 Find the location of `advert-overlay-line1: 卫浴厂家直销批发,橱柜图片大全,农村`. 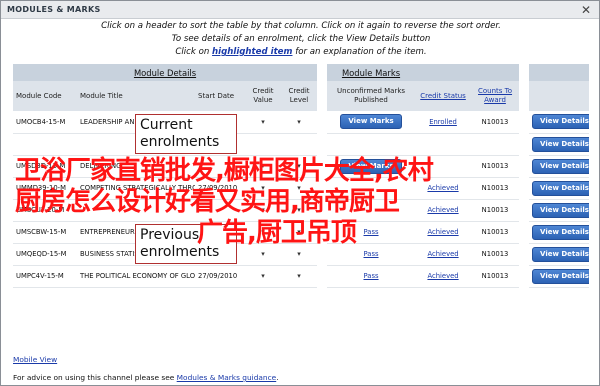

advert-overlay-line1: 卫浴厂家直销批发,橱柜图片大全,农村 is located at coordinates (224, 171).